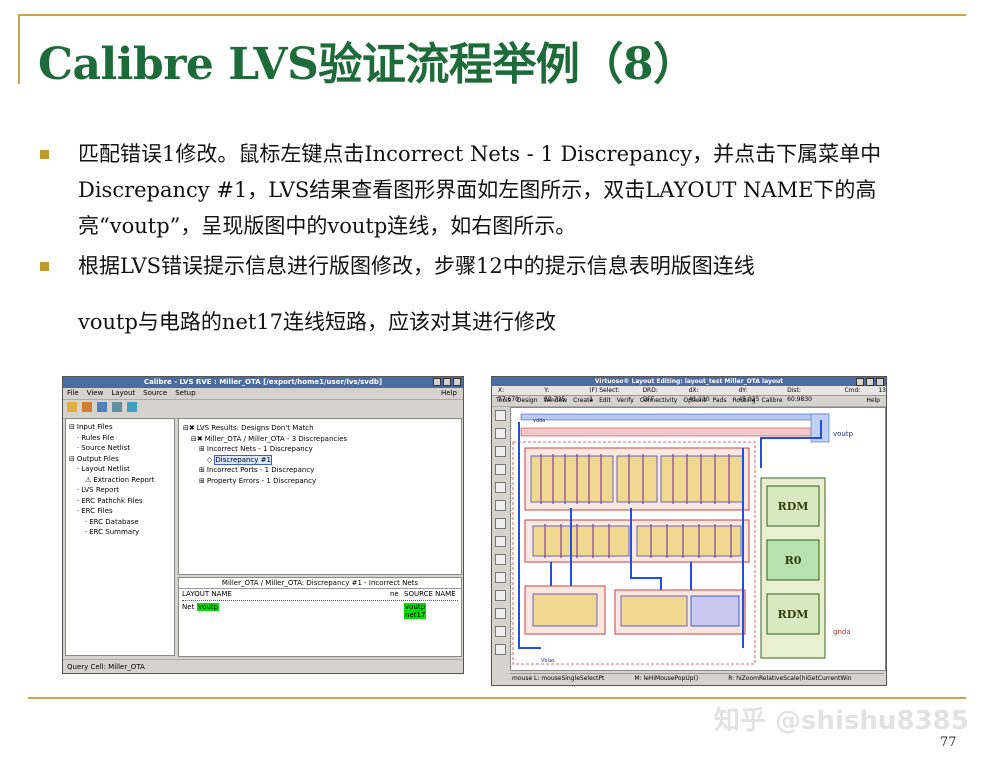 The width and height of the screenshot is (985, 761). Describe the element at coordinates (659, 401) in the screenshot. I see `menu-connectivity: Connectivity` at that location.